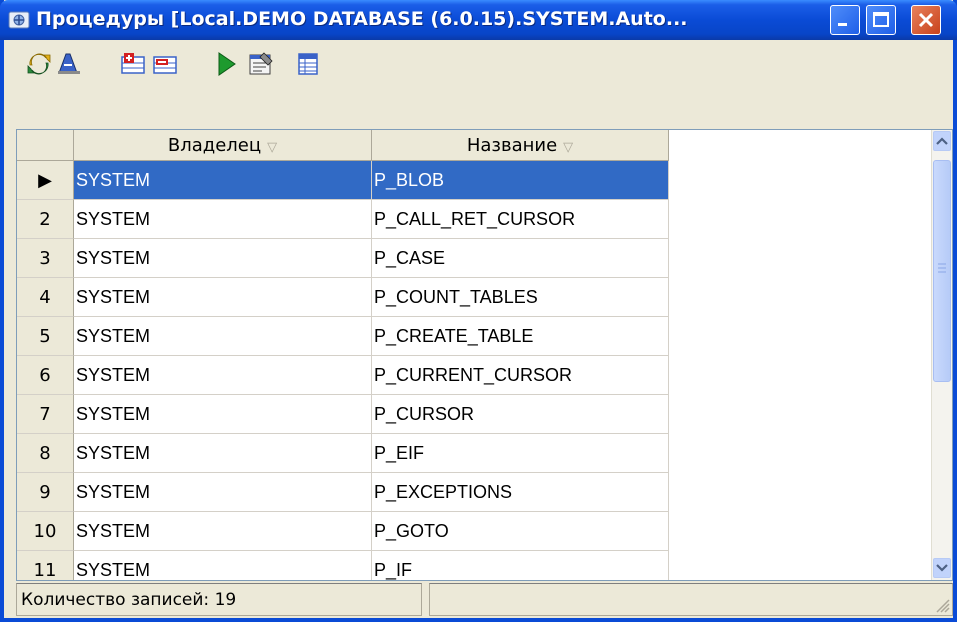  Describe the element at coordinates (520, 565) in the screenshot. I see `name-cell: P_IF` at that location.